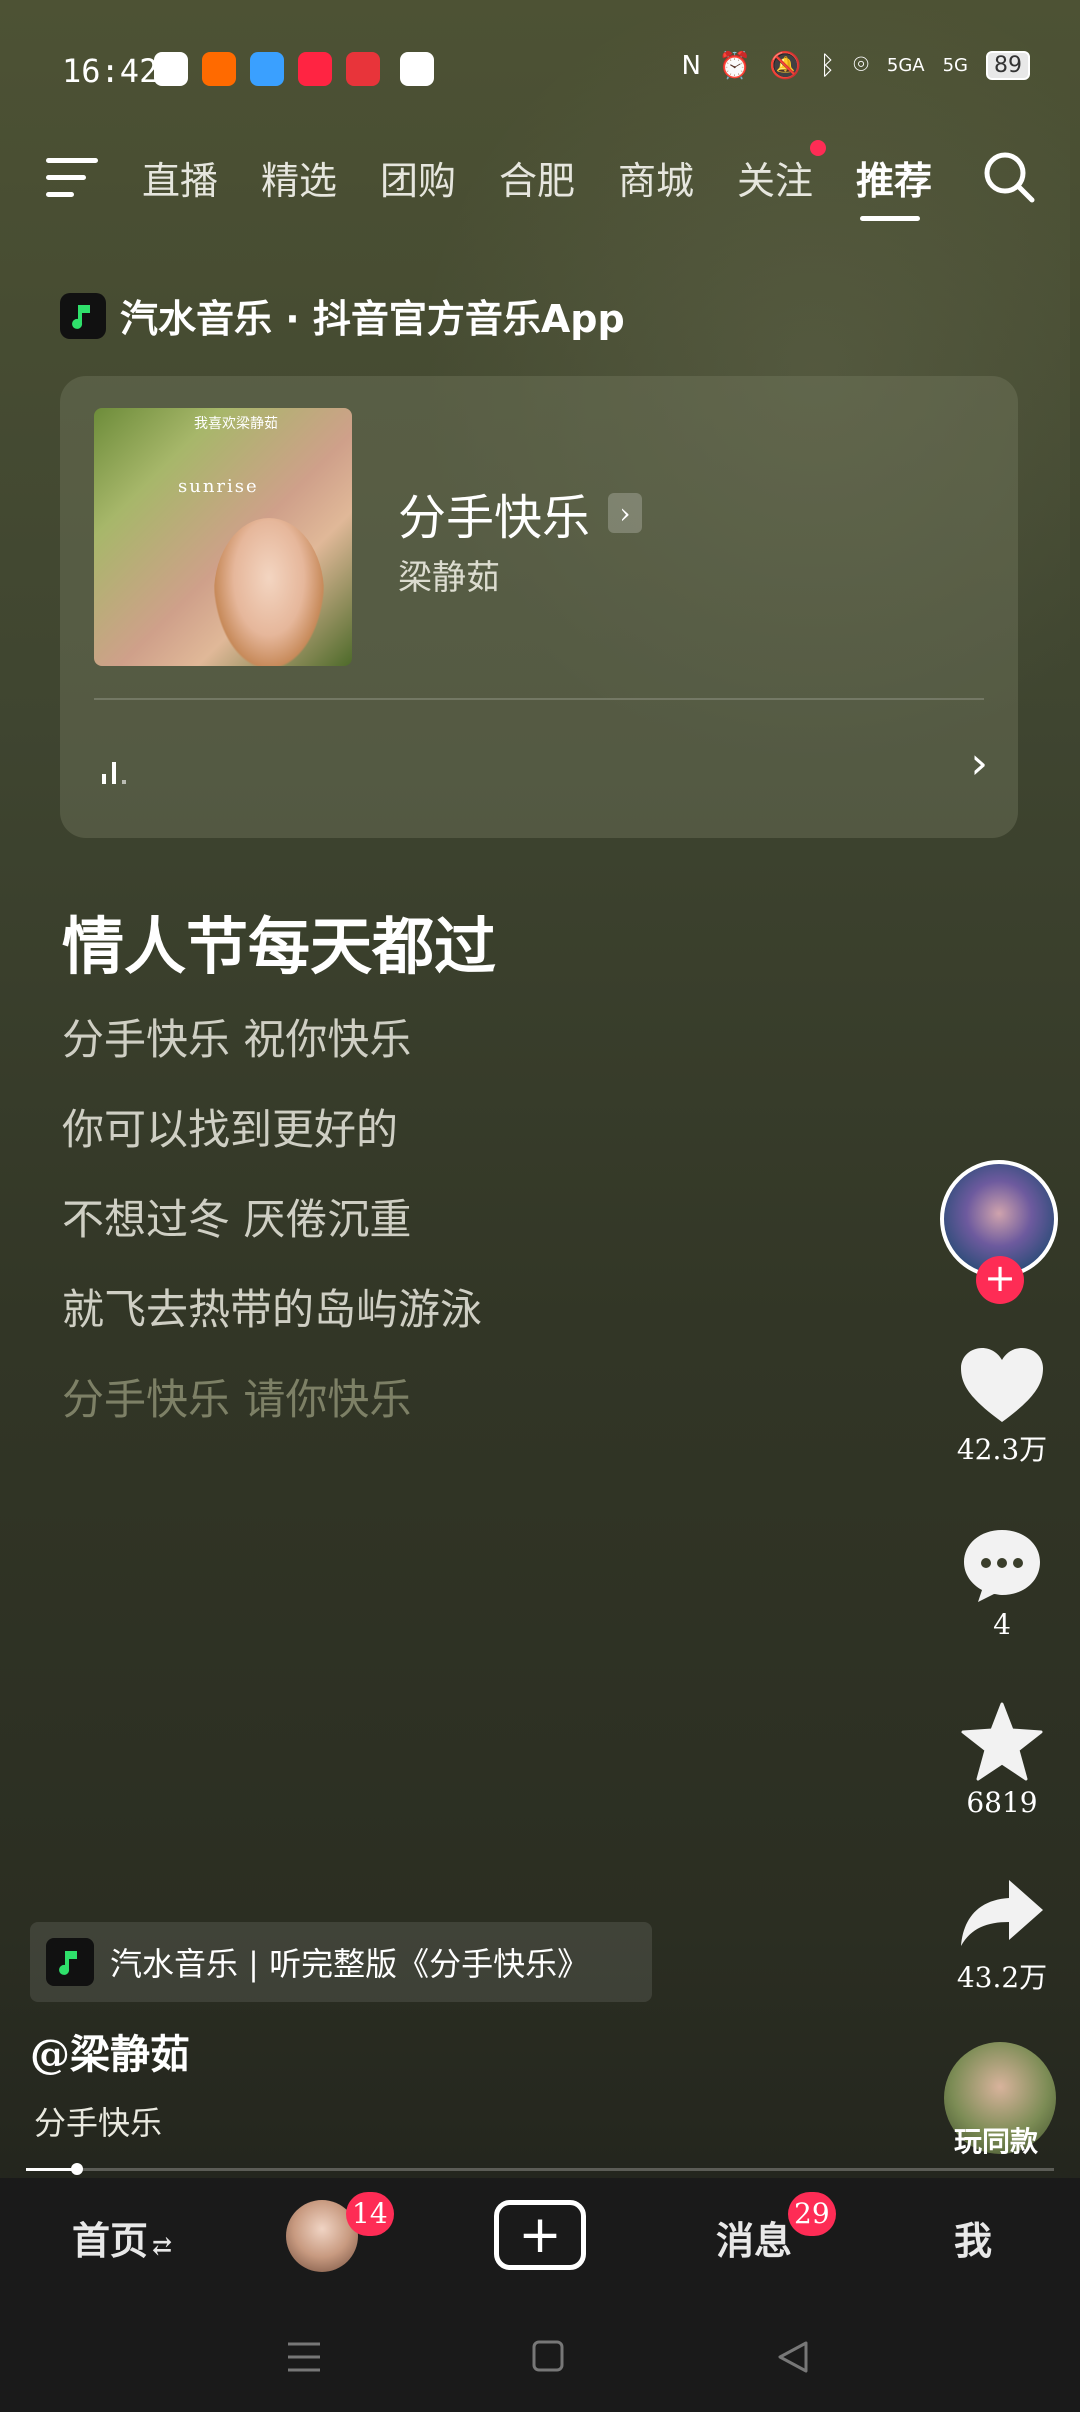 The width and height of the screenshot is (1080, 2412). I want to click on signal-5g-icon: 5G, so click(955, 65).